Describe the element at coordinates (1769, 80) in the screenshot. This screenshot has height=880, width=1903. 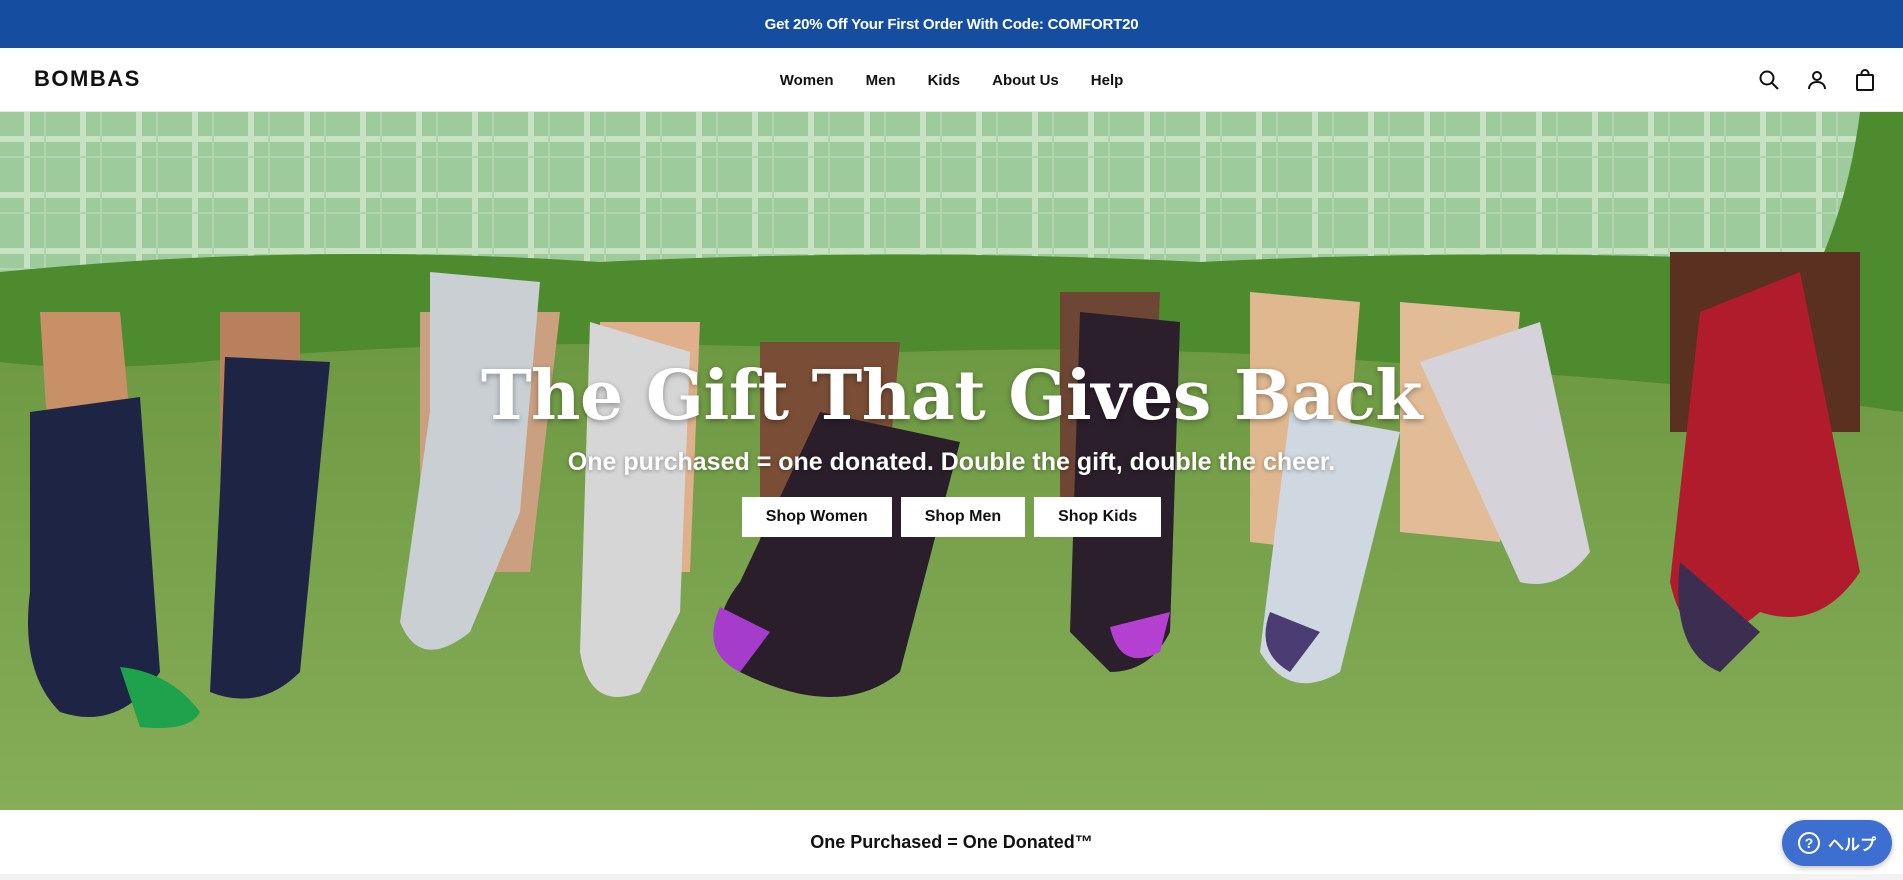
I see `search-icon` at that location.